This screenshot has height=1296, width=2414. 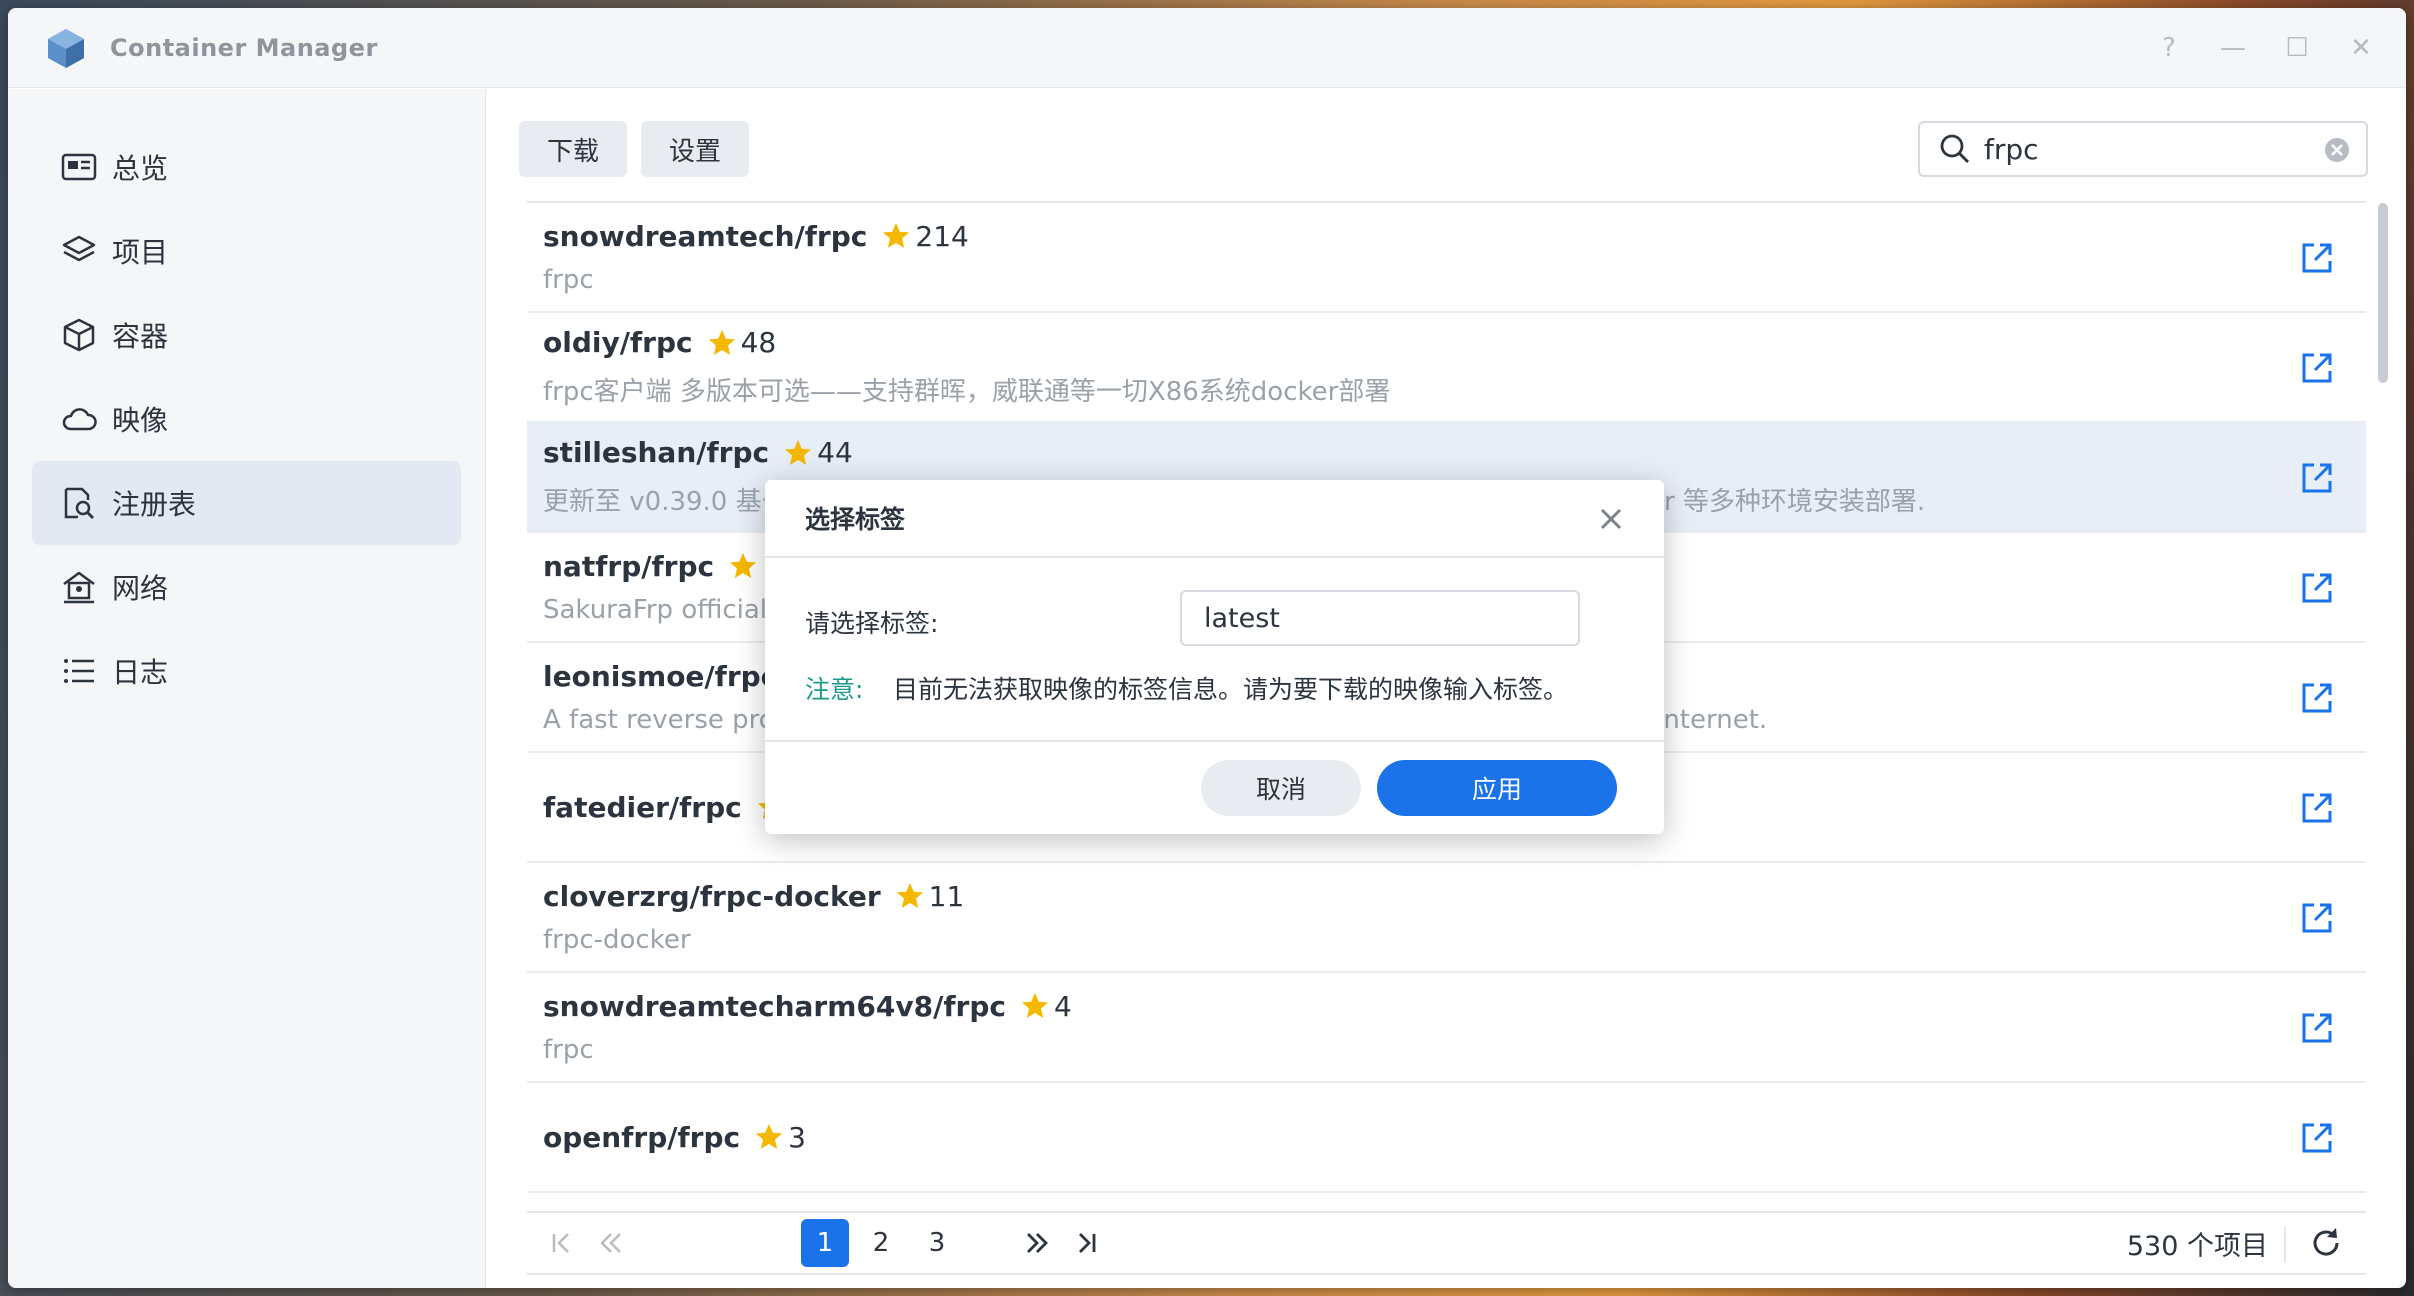 What do you see at coordinates (66, 48) in the screenshot?
I see `container-manager-logo` at bounding box center [66, 48].